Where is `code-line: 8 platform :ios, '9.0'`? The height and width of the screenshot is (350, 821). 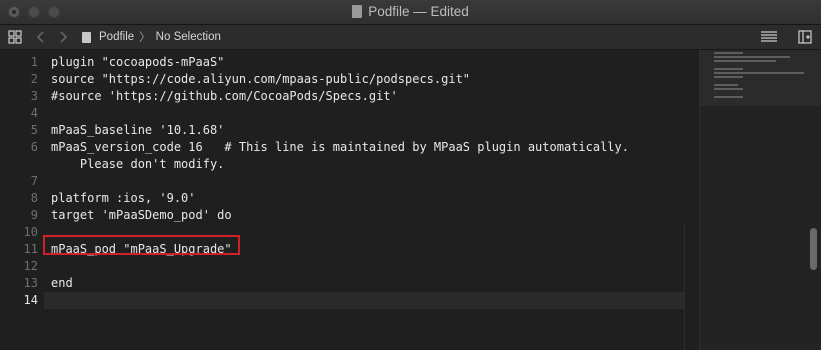 code-line: 8 platform :ios, '9.0' is located at coordinates (349, 198).